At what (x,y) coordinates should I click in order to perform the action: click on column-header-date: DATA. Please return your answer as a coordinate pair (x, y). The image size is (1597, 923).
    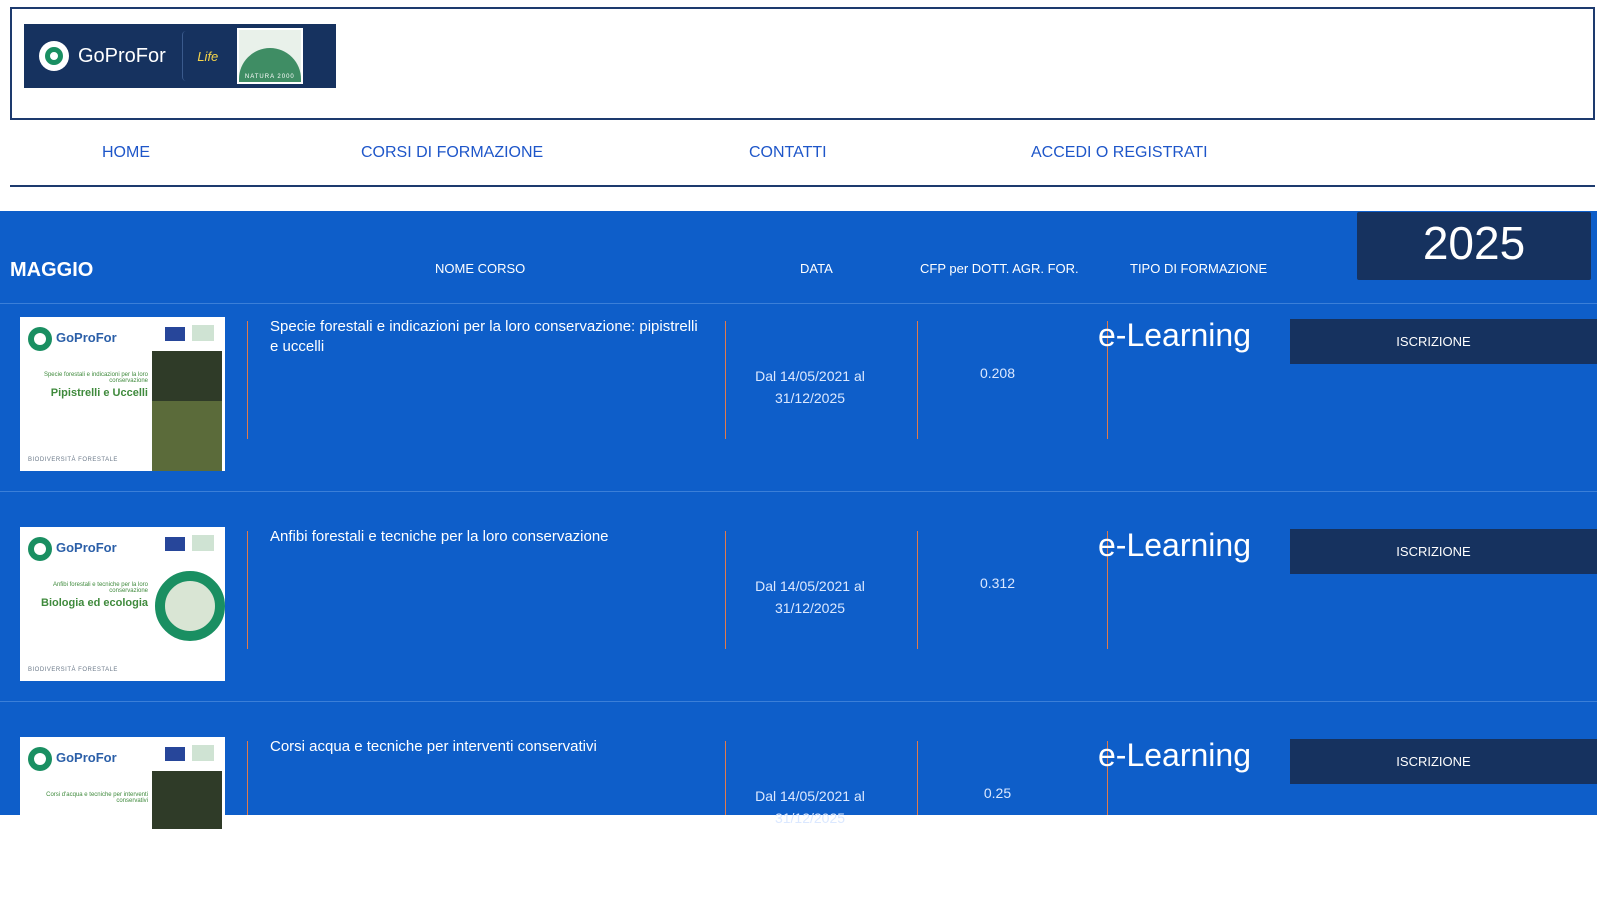
    Looking at the image, I should click on (816, 268).